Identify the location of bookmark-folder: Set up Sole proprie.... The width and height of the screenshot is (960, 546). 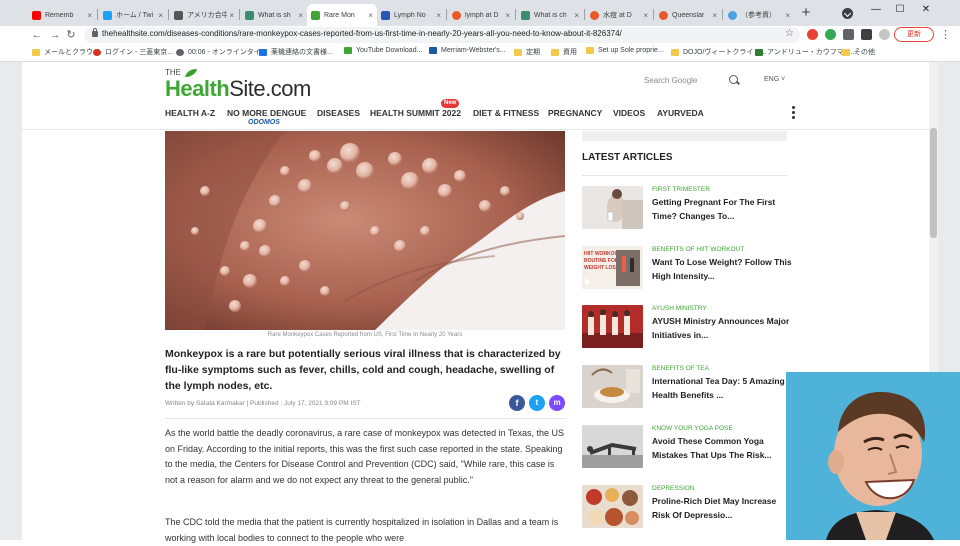
(625, 50).